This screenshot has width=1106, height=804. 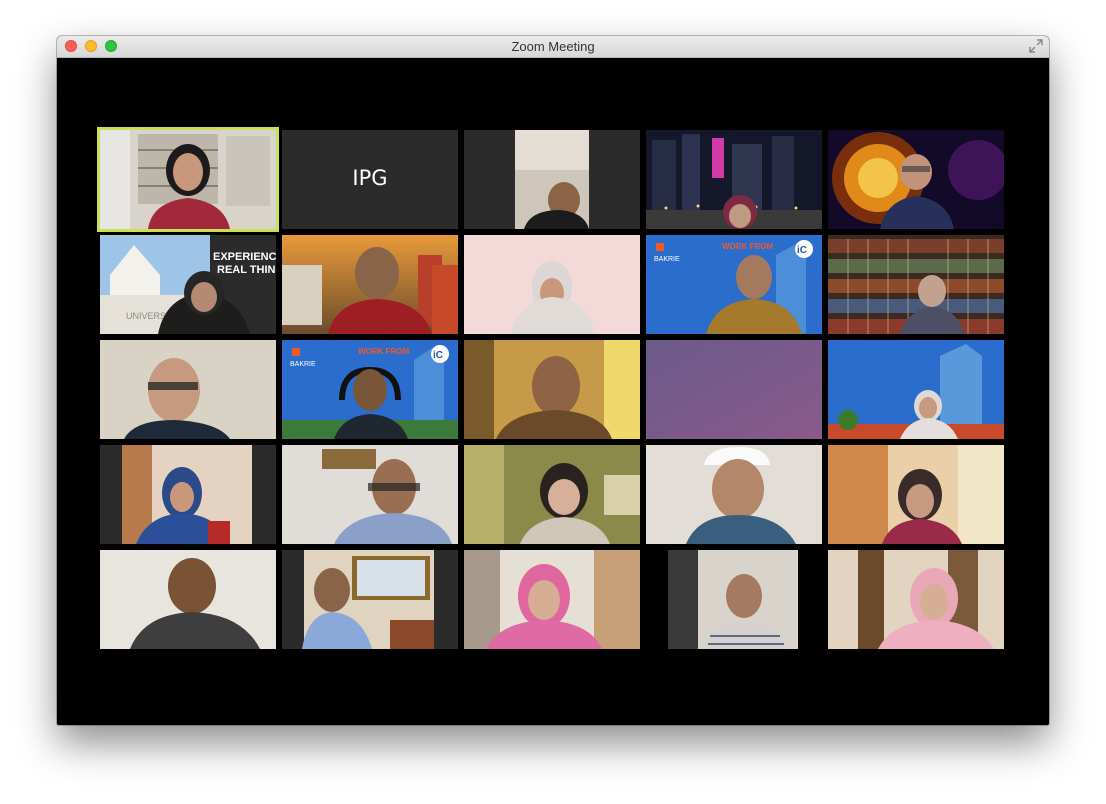 I want to click on title-bar: Zoom Meeting, so click(x=553, y=47).